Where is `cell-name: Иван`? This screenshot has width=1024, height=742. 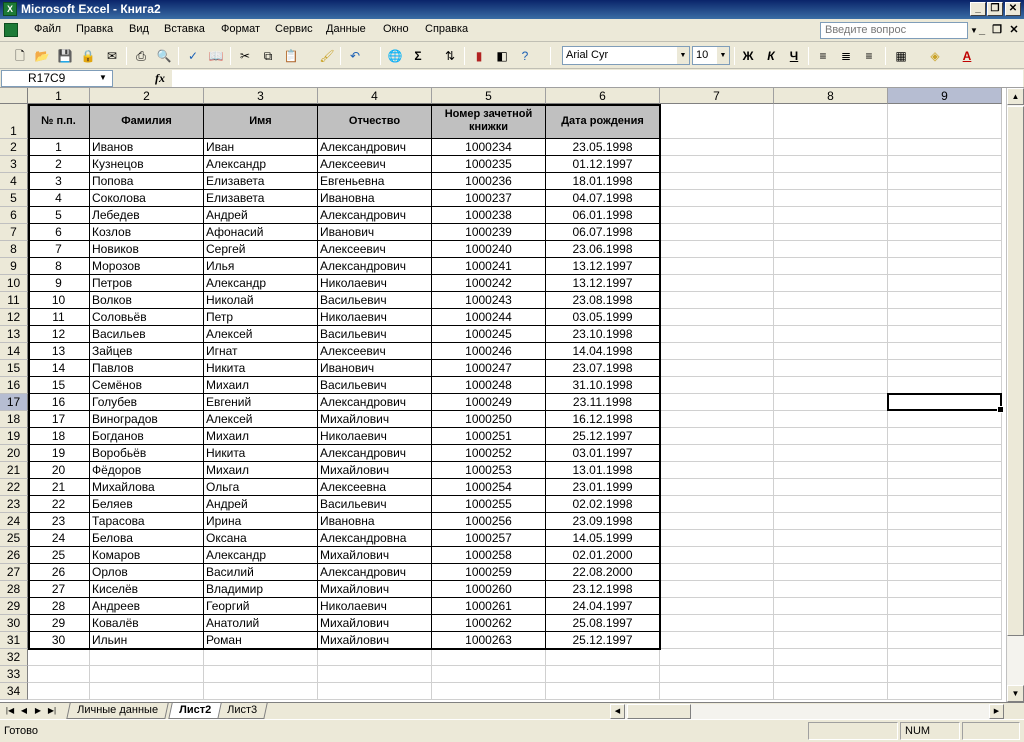 cell-name: Иван is located at coordinates (261, 147).